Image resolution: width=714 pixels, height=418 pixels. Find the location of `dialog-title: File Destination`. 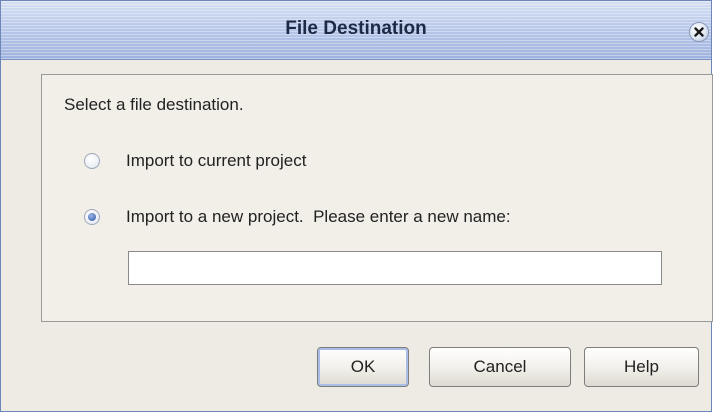

dialog-title: File Destination is located at coordinates (356, 28).